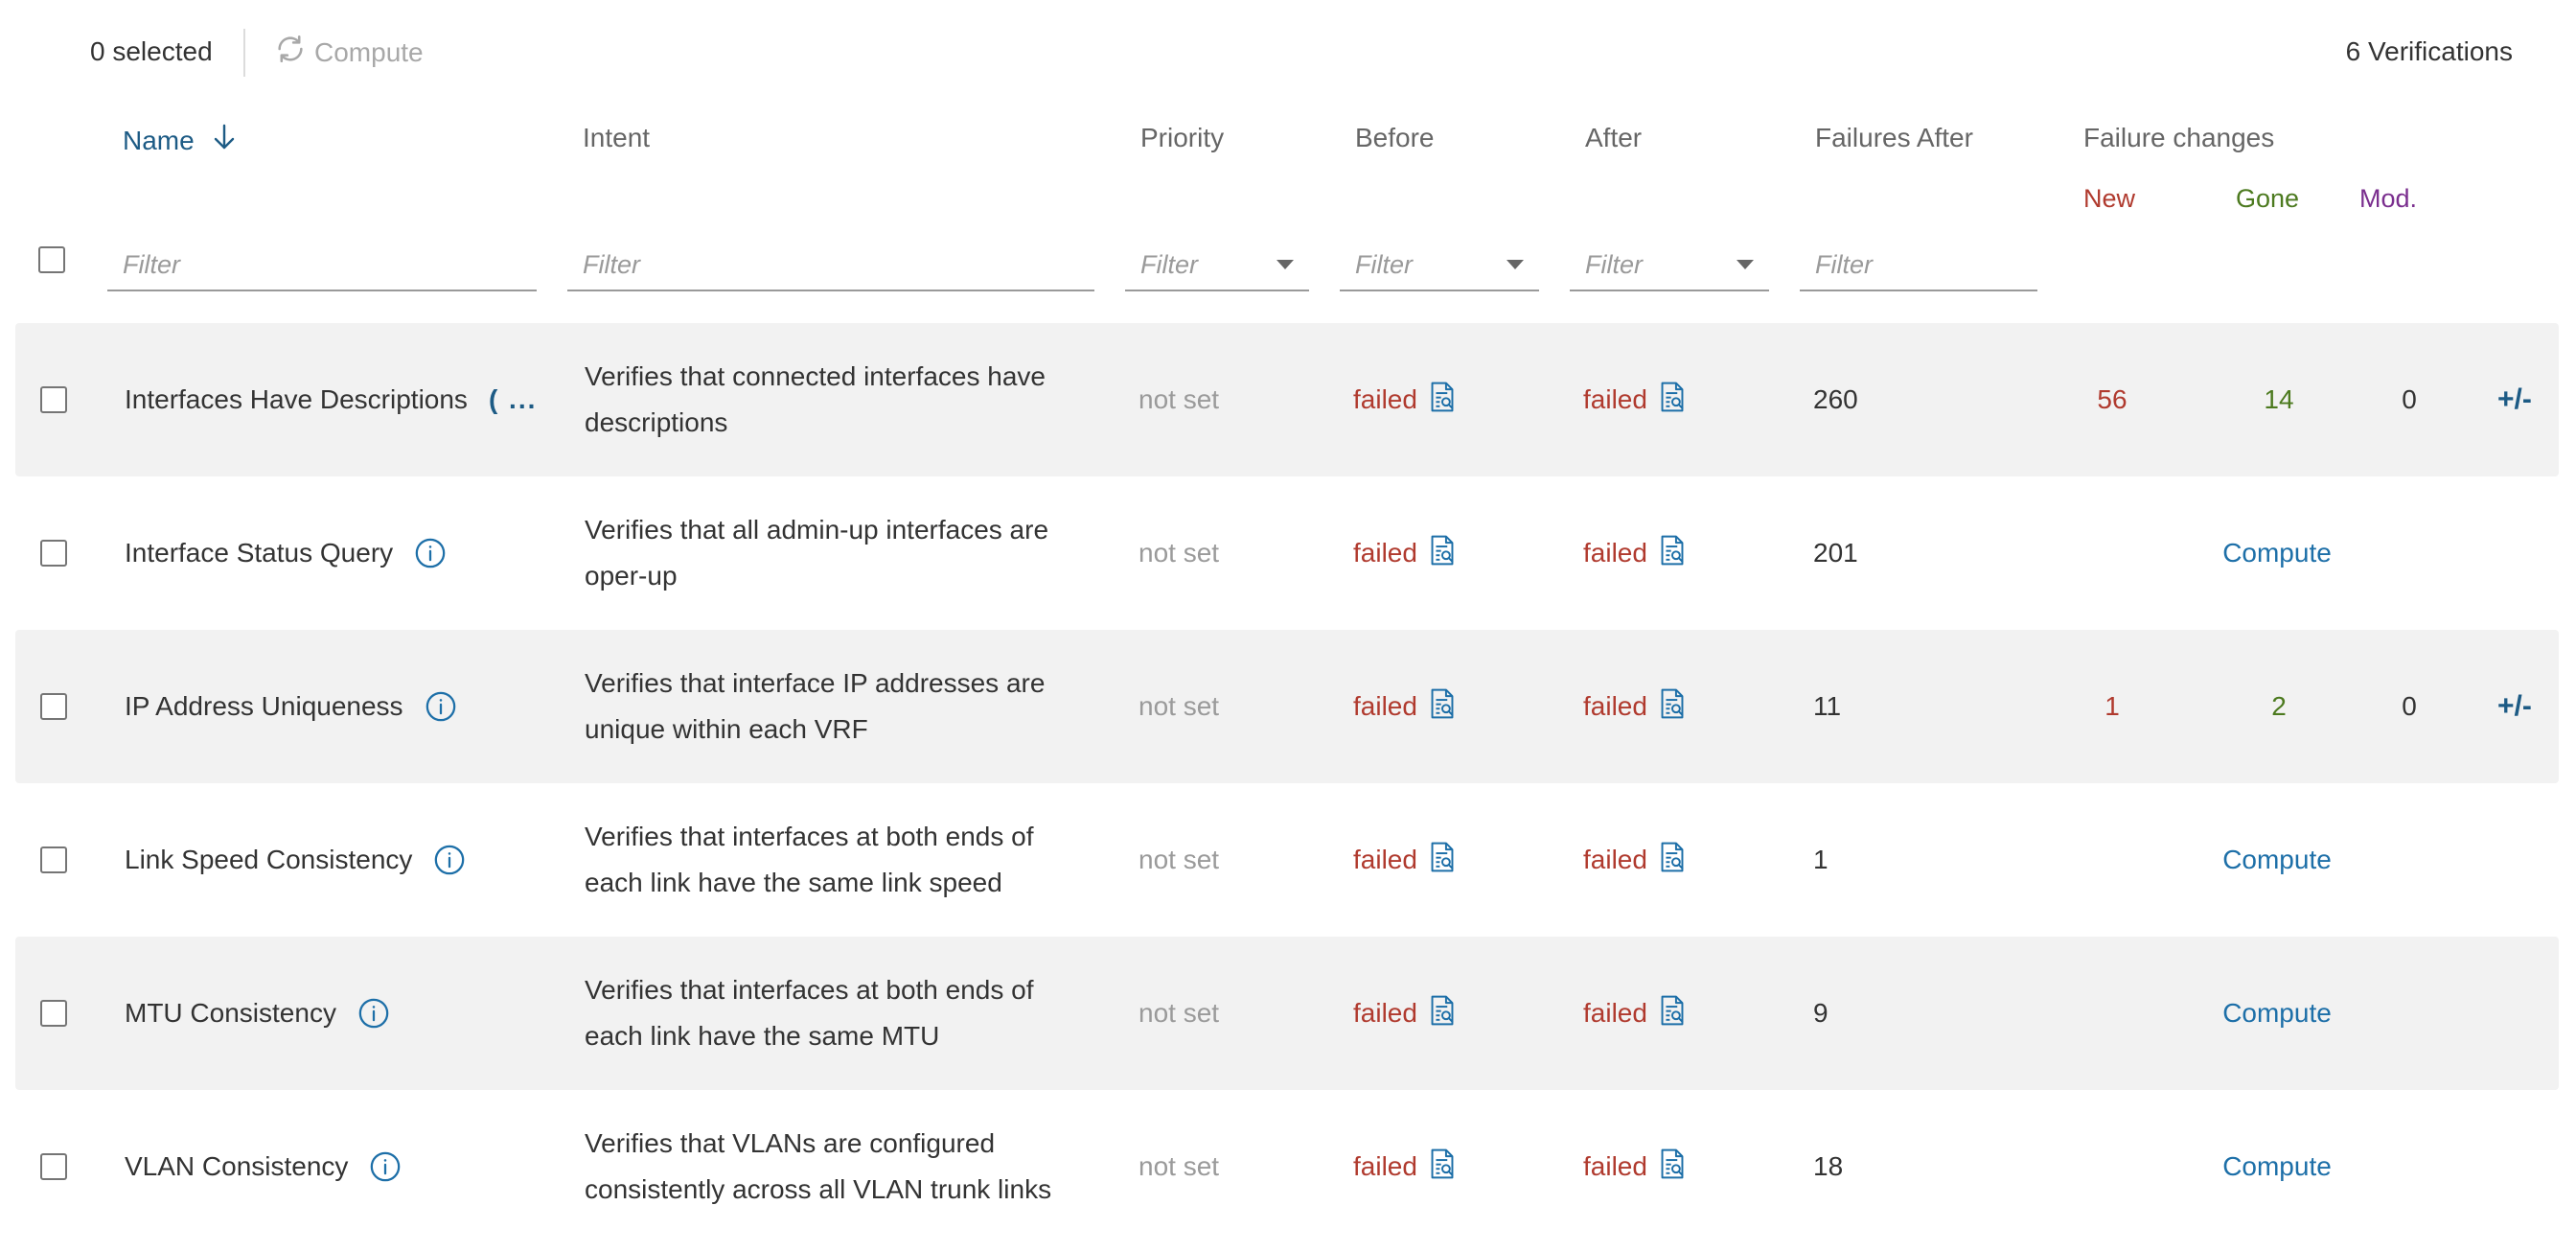 This screenshot has height=1252, width=2576. Describe the element at coordinates (159, 140) in the screenshot. I see `column-header-name-label: Name` at that location.